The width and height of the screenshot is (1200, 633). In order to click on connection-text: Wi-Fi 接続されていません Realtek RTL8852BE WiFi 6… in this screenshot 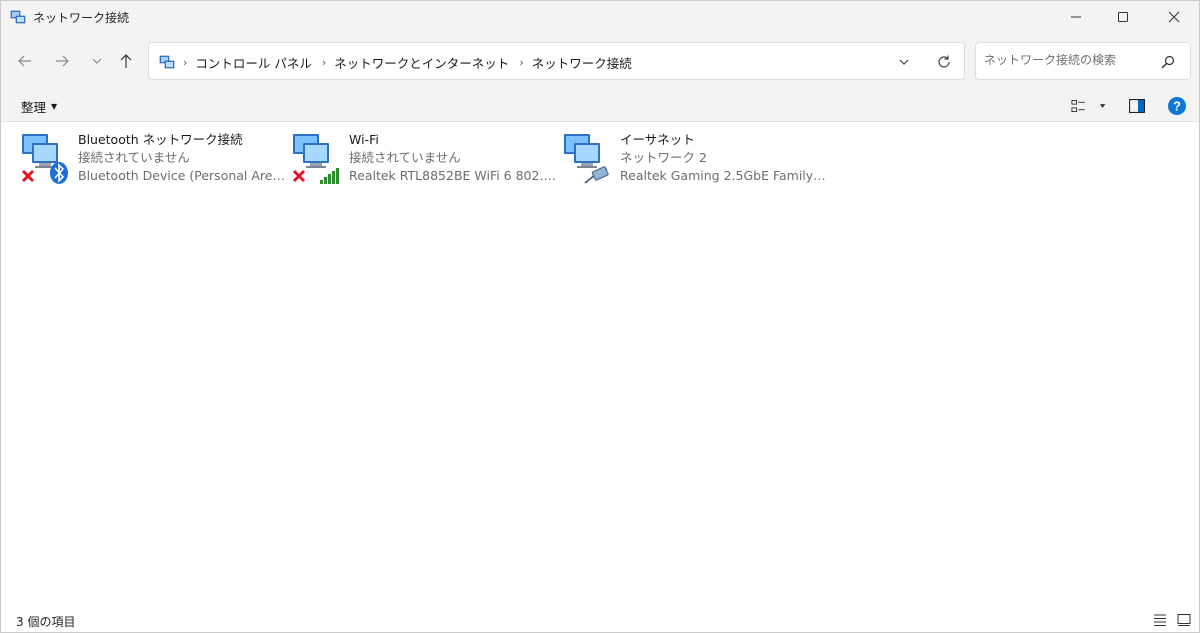, I will do `click(453, 158)`.